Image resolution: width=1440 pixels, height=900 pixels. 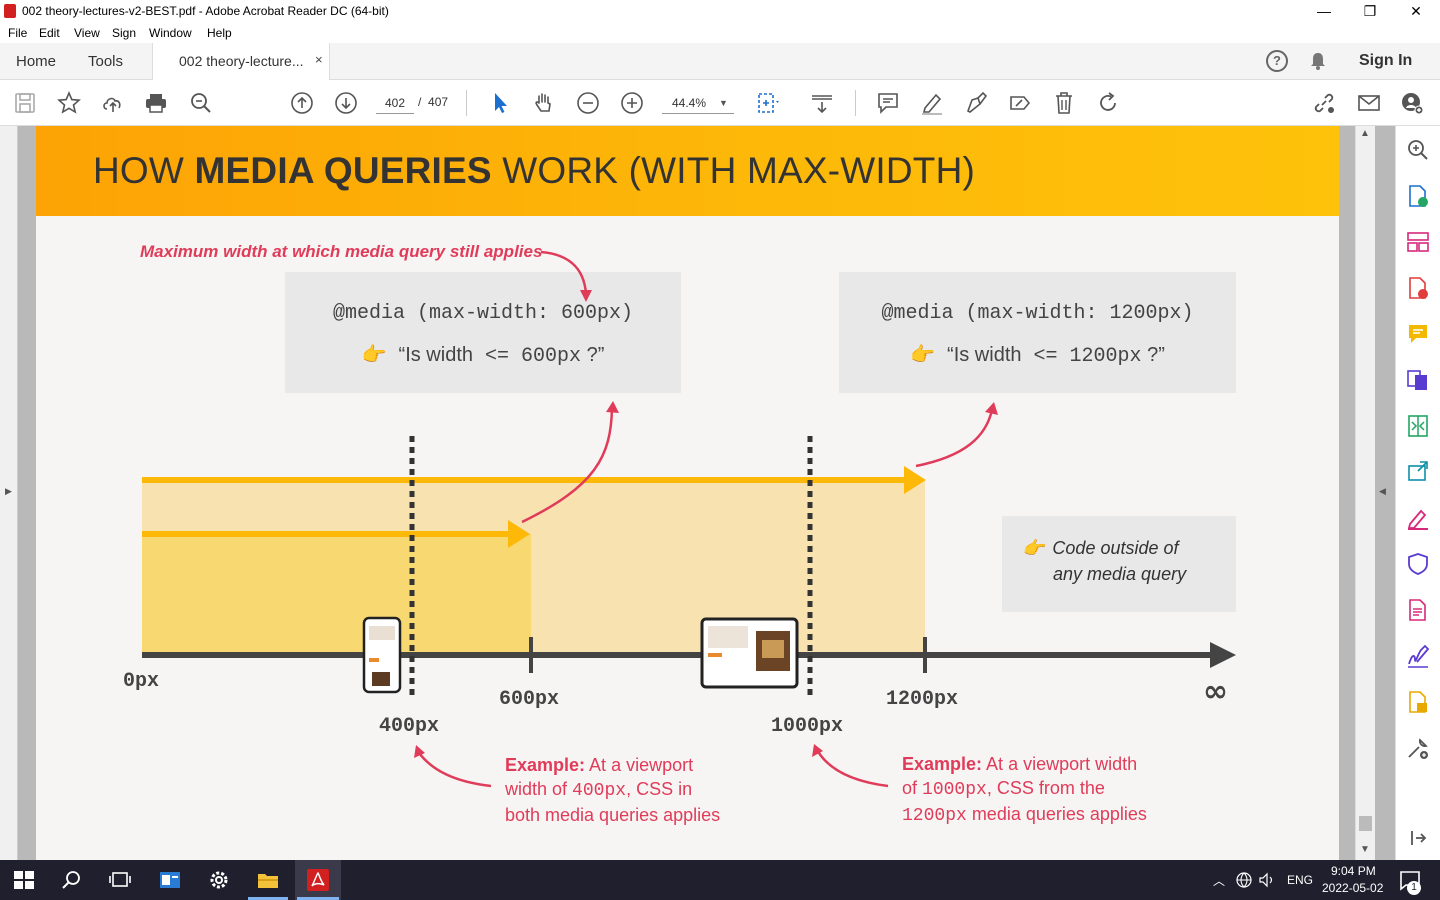 What do you see at coordinates (720, 33) in the screenshot?
I see `menu-bar: File Edit View Sign Window Help` at bounding box center [720, 33].